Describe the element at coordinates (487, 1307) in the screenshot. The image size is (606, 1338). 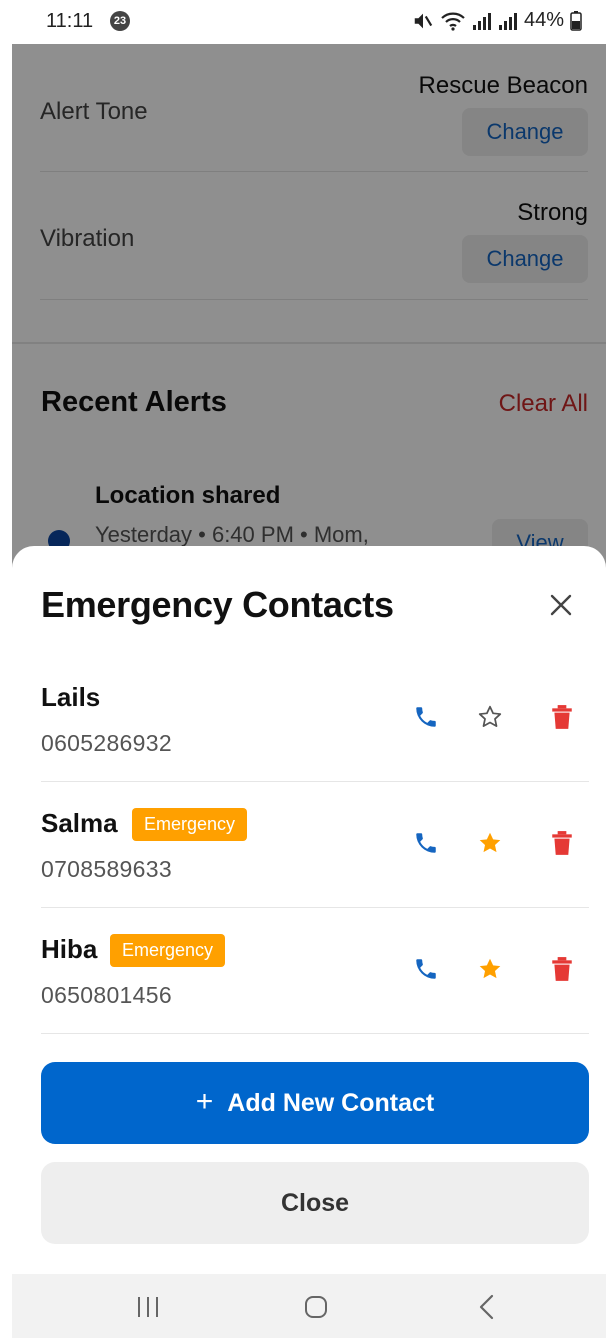
I see `back-icon` at that location.